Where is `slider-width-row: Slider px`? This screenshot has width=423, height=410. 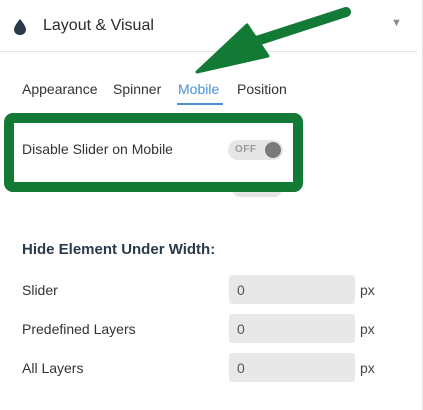 slider-width-row: Slider px is located at coordinates (207, 290).